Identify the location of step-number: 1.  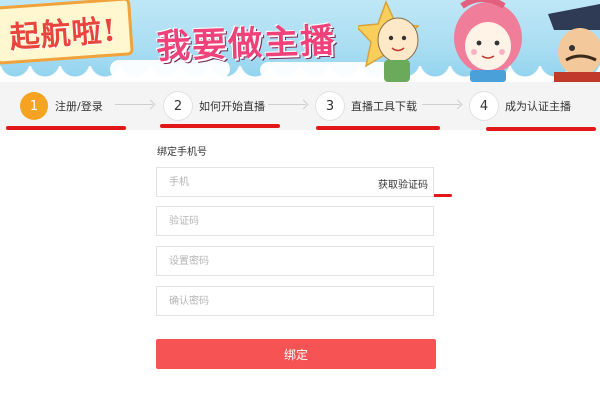
(34, 106).